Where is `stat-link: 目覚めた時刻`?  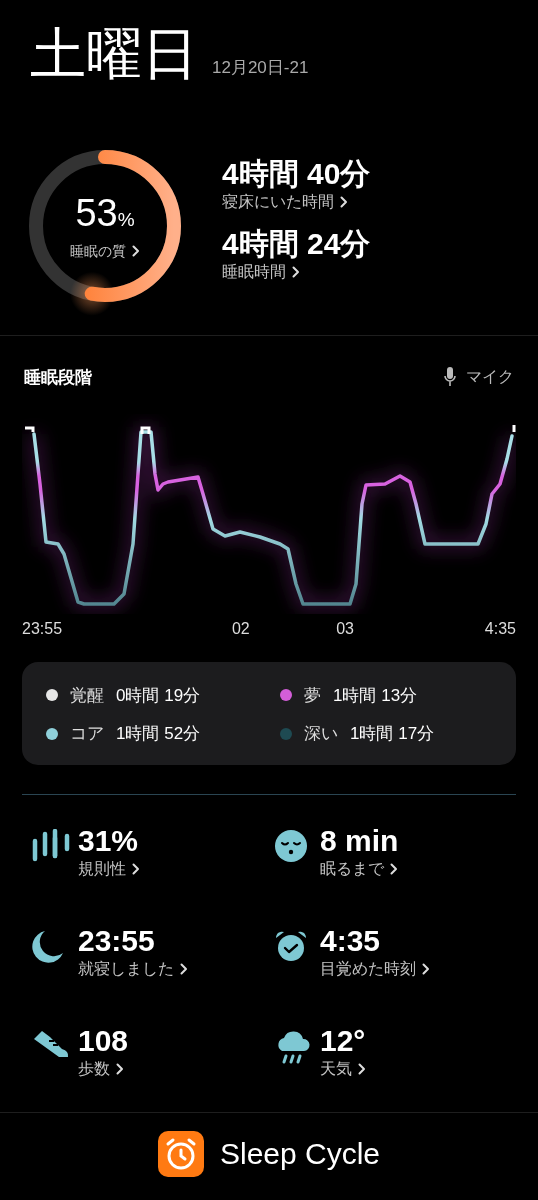
stat-link: 目覚めた時刻 is located at coordinates (375, 969).